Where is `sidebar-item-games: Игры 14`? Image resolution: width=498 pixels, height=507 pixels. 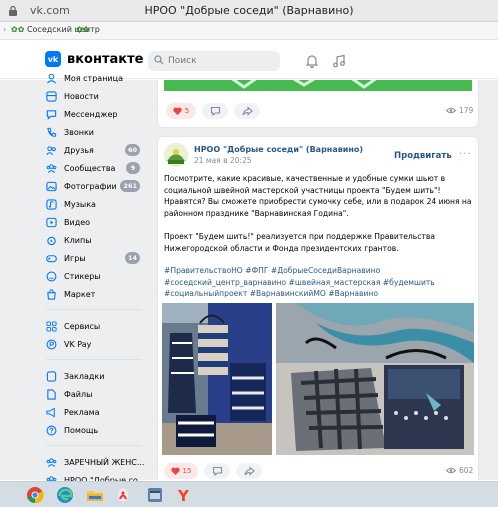
sidebar-item-games: Игры 14 is located at coordinates (96, 258).